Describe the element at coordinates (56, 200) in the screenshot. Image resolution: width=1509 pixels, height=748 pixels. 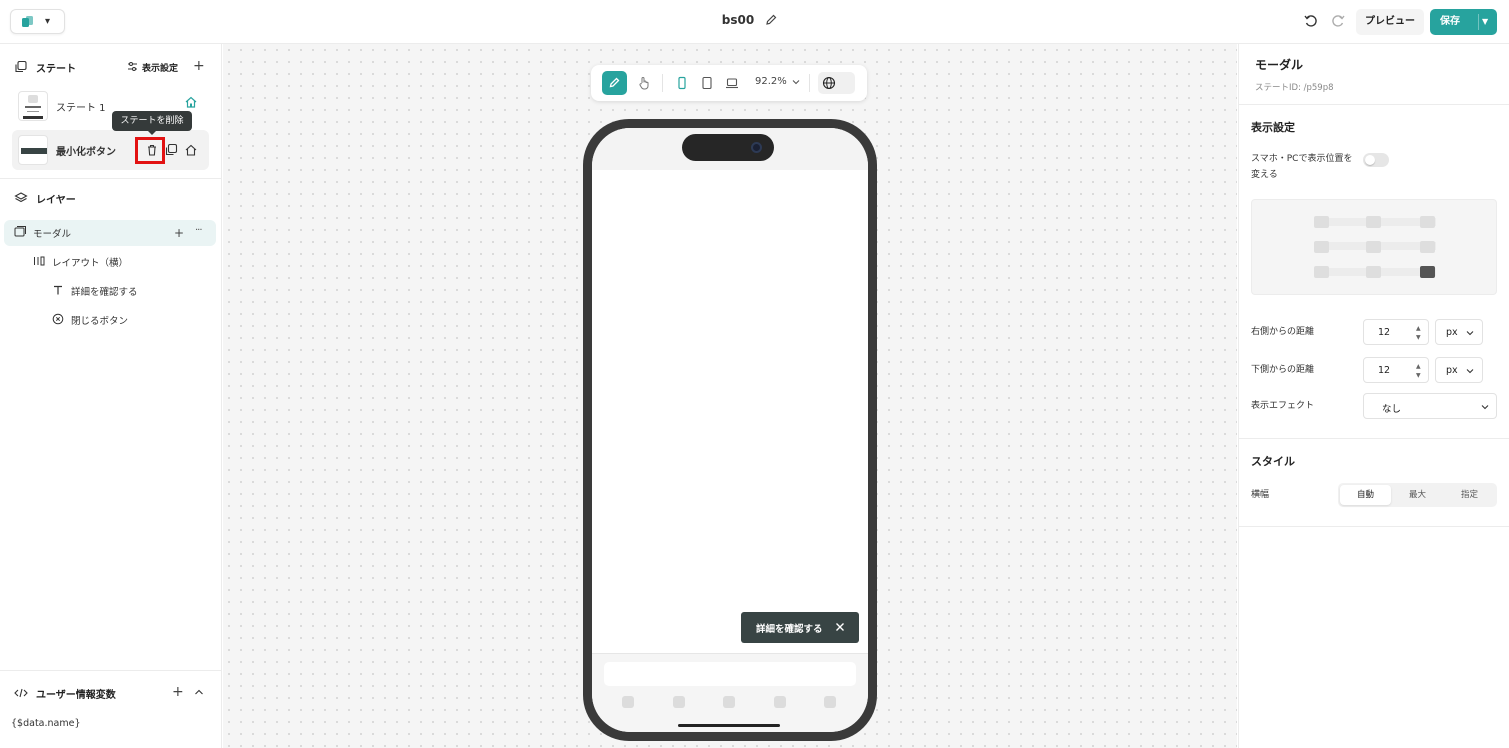
I see `layers-title: レイヤー` at that location.